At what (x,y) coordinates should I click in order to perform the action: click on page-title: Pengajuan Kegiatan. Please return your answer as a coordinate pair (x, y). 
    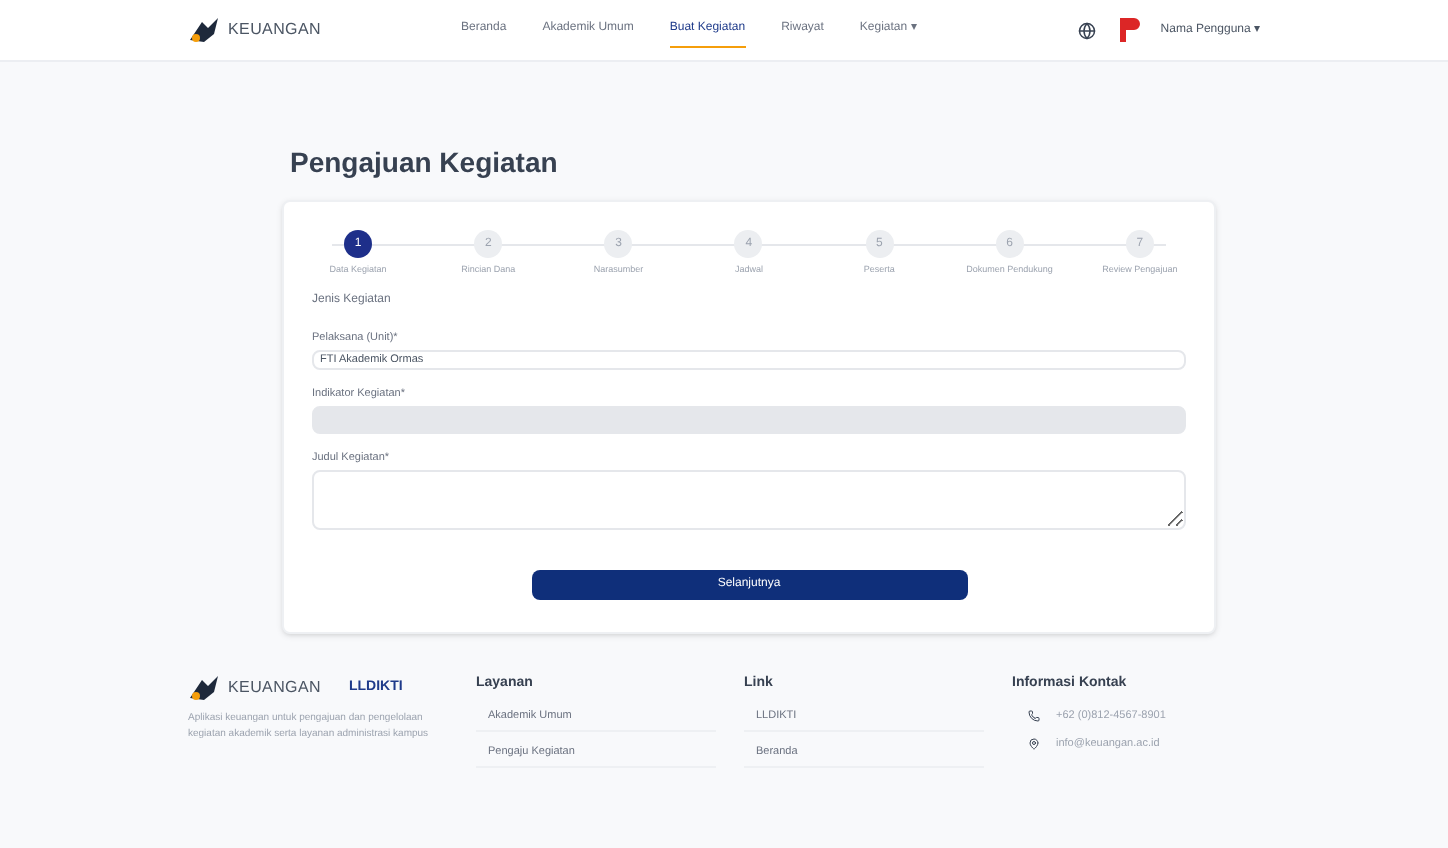
    Looking at the image, I should click on (425, 163).